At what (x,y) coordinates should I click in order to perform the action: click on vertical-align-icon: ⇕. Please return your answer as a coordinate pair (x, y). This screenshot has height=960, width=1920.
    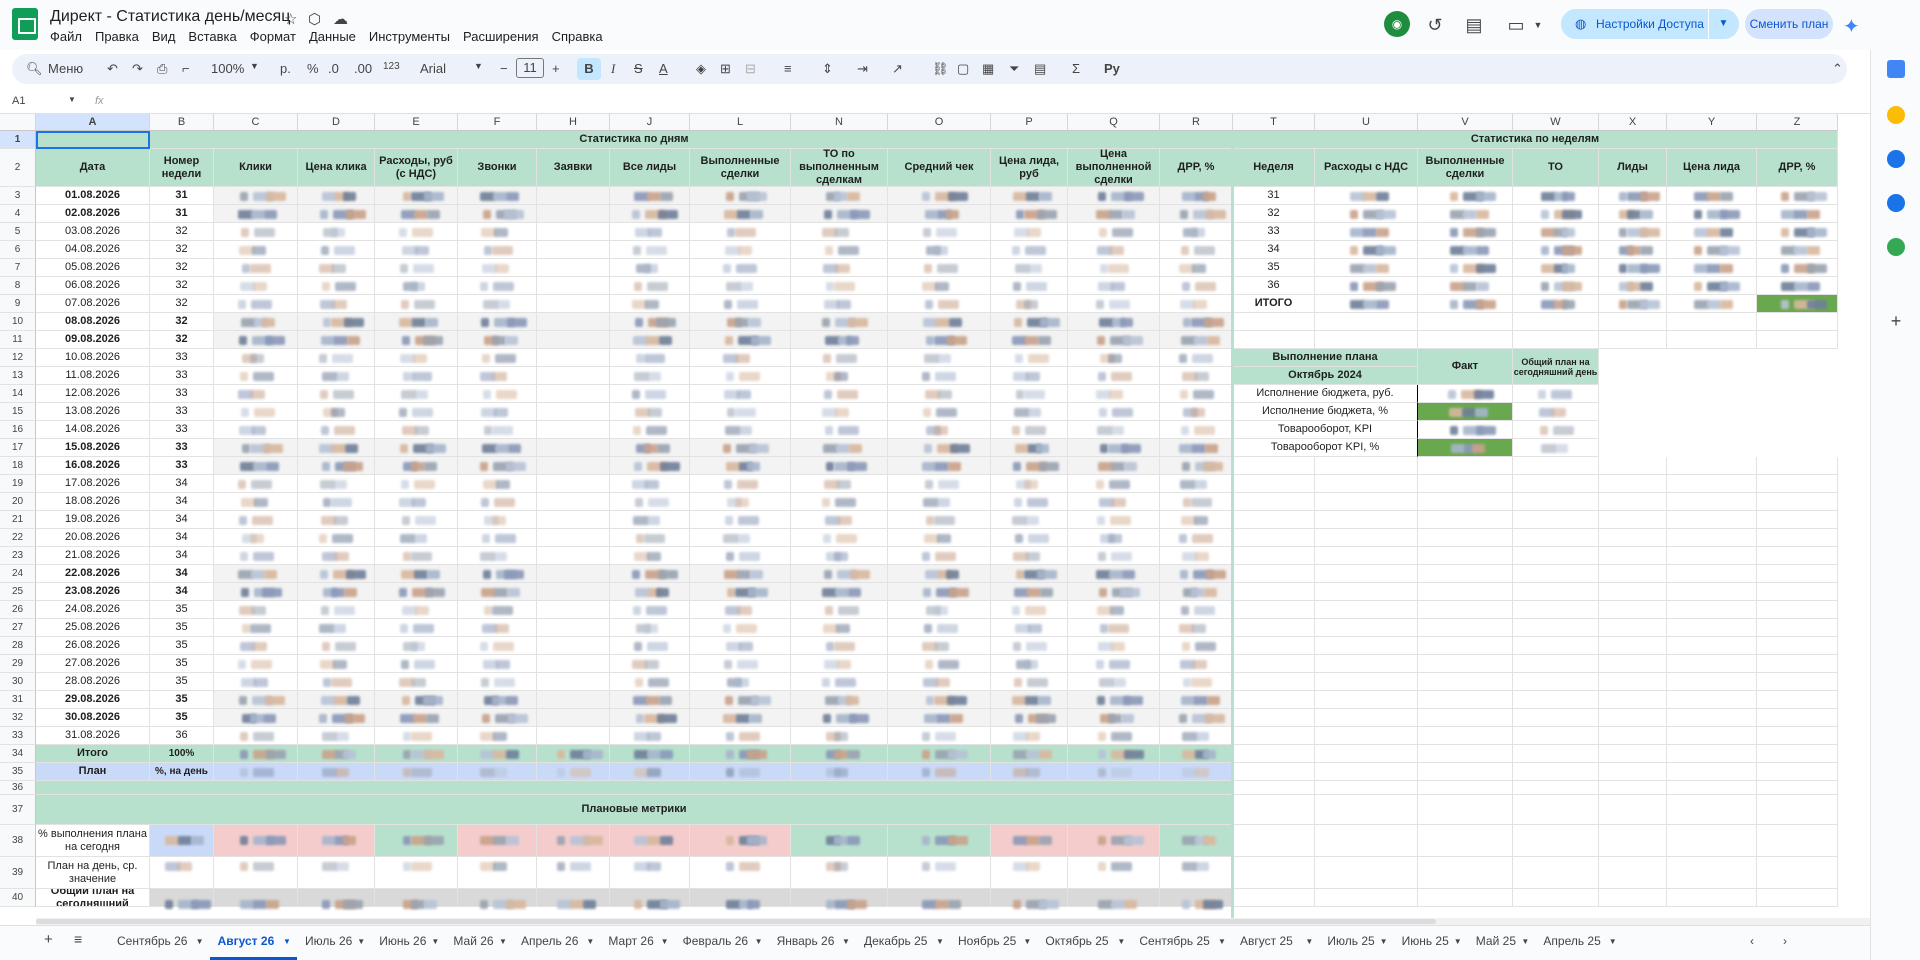
    Looking at the image, I should click on (827, 69).